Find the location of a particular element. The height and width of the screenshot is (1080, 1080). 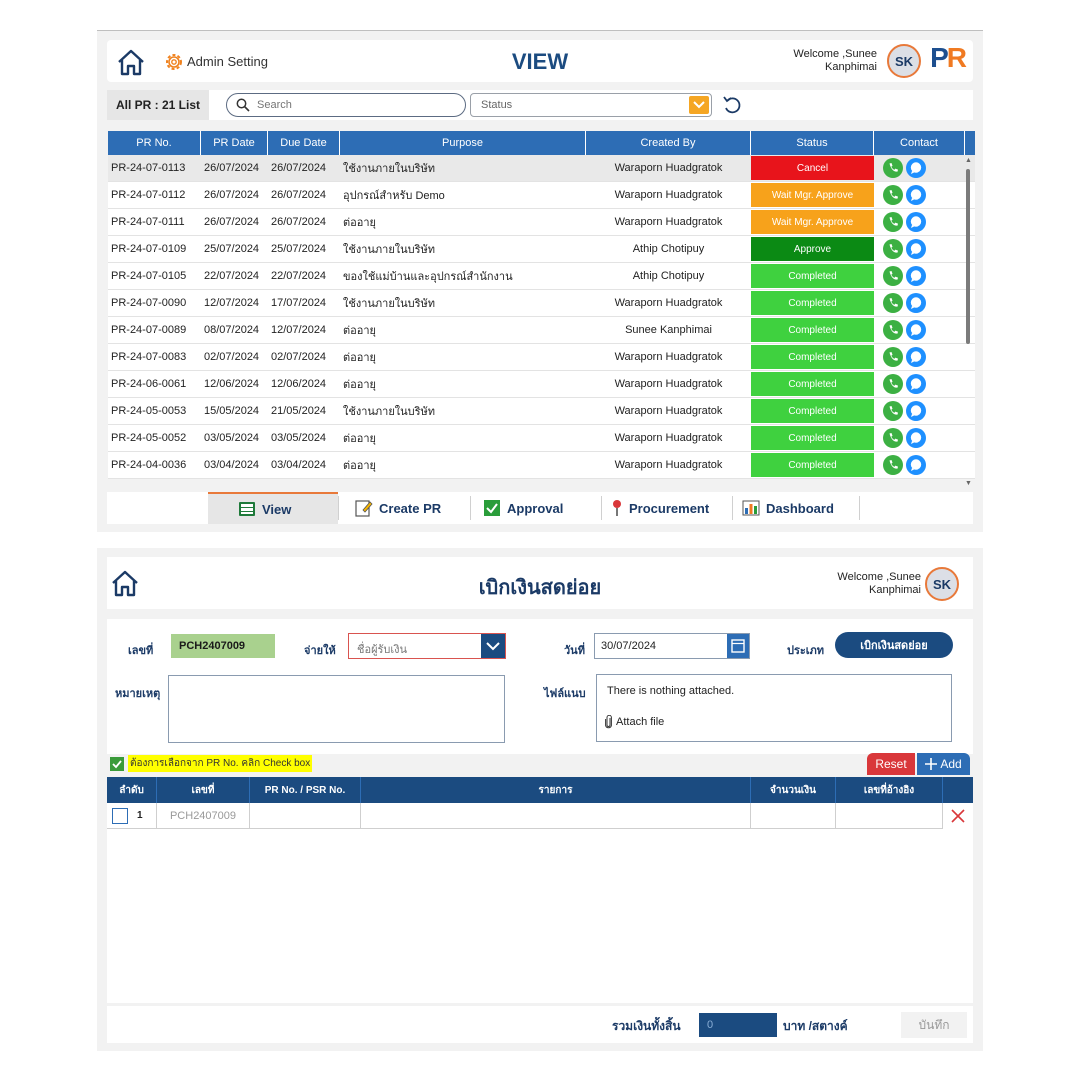

status-badge: Completed is located at coordinates (812, 357).